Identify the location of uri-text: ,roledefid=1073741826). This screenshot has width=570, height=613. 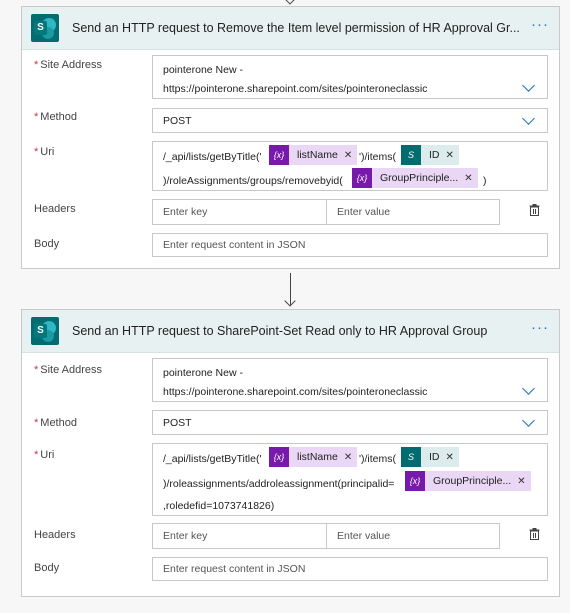
(219, 506).